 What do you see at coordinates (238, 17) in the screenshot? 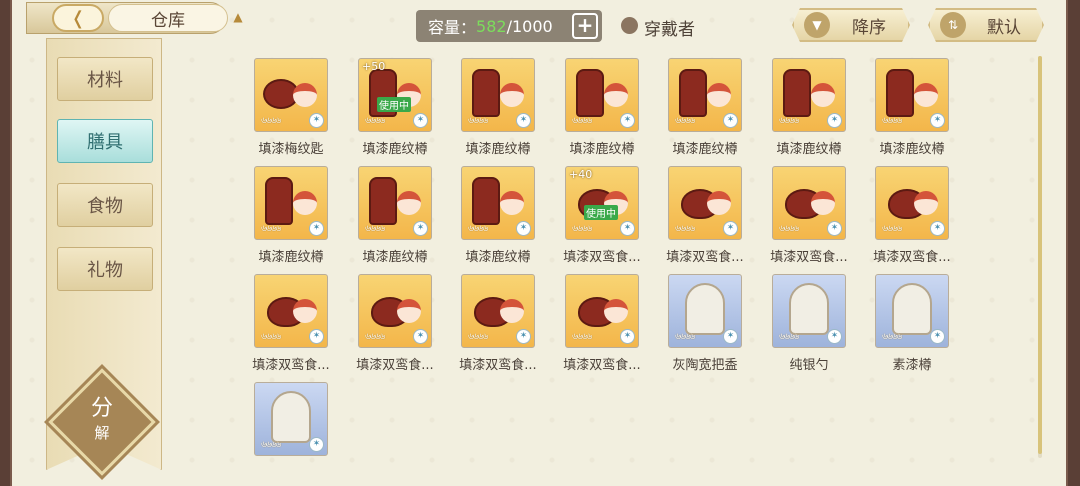
I see `crown-icon: ▲` at bounding box center [238, 17].